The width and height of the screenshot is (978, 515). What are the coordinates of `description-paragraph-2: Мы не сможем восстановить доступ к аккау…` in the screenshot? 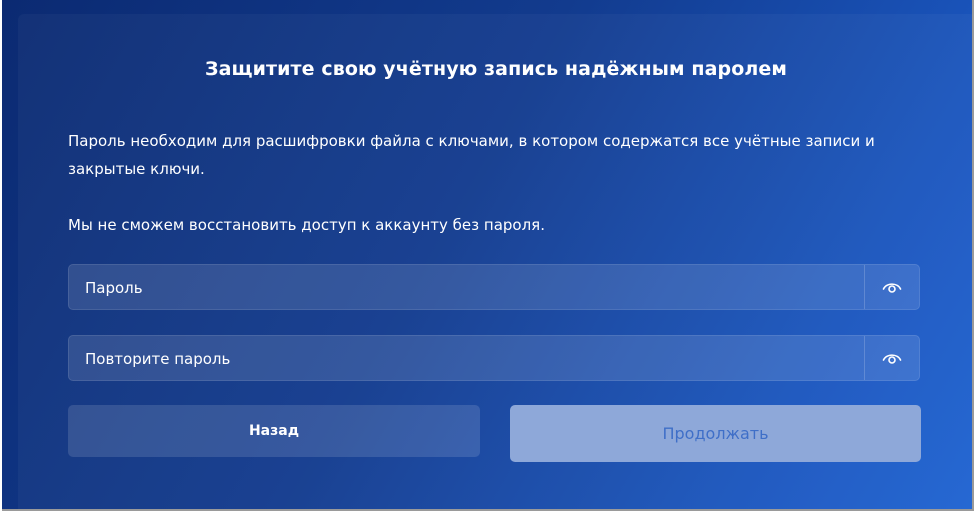 It's located at (306, 225).